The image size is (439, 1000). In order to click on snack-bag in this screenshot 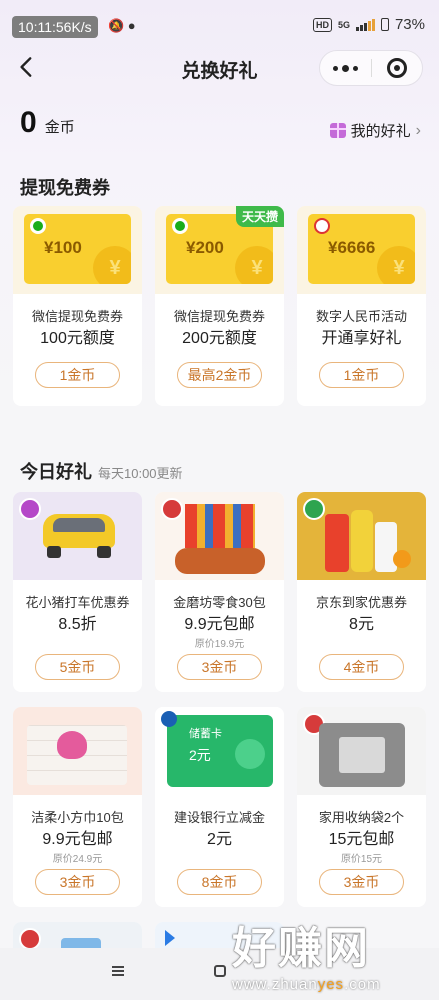, I will do `click(337, 543)`.